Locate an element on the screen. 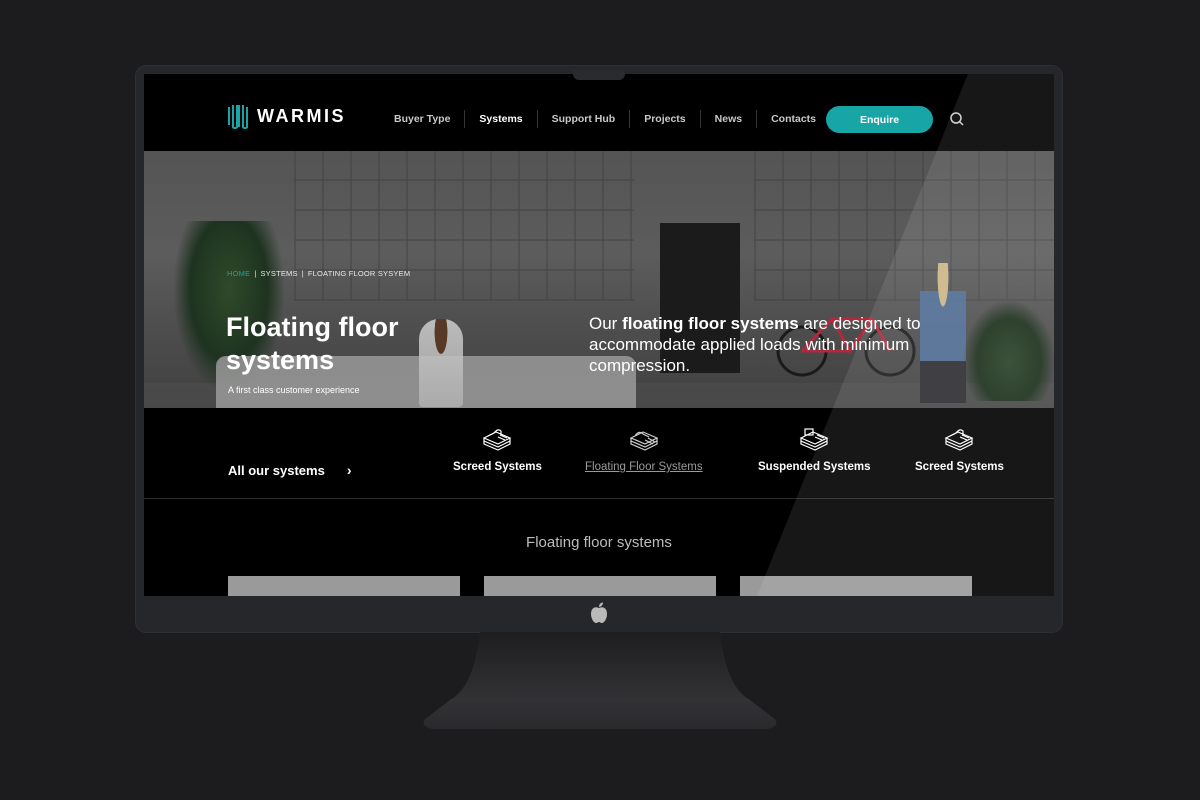 The height and width of the screenshot is (800, 1200). breadcrumb-systems: SYSTEMS is located at coordinates (278, 273).